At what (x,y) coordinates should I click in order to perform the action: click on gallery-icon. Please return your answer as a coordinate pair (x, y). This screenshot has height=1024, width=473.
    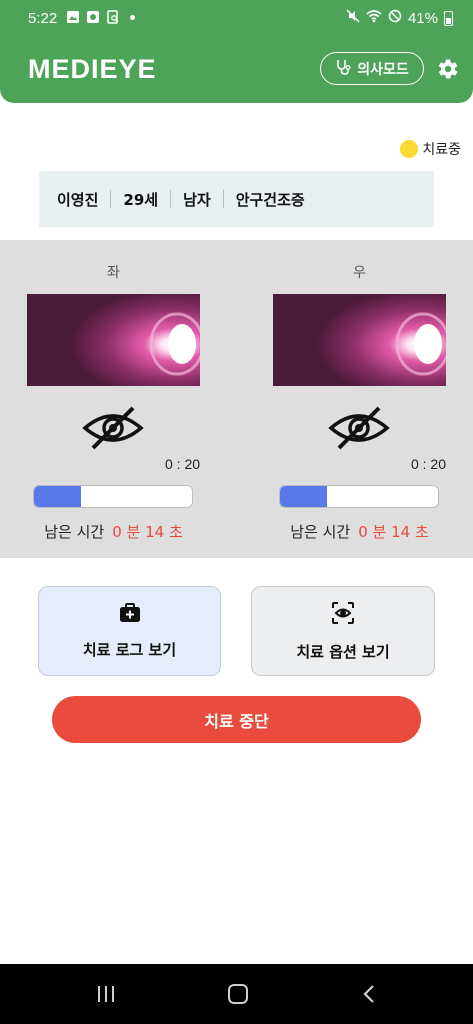
    Looking at the image, I should click on (73, 17).